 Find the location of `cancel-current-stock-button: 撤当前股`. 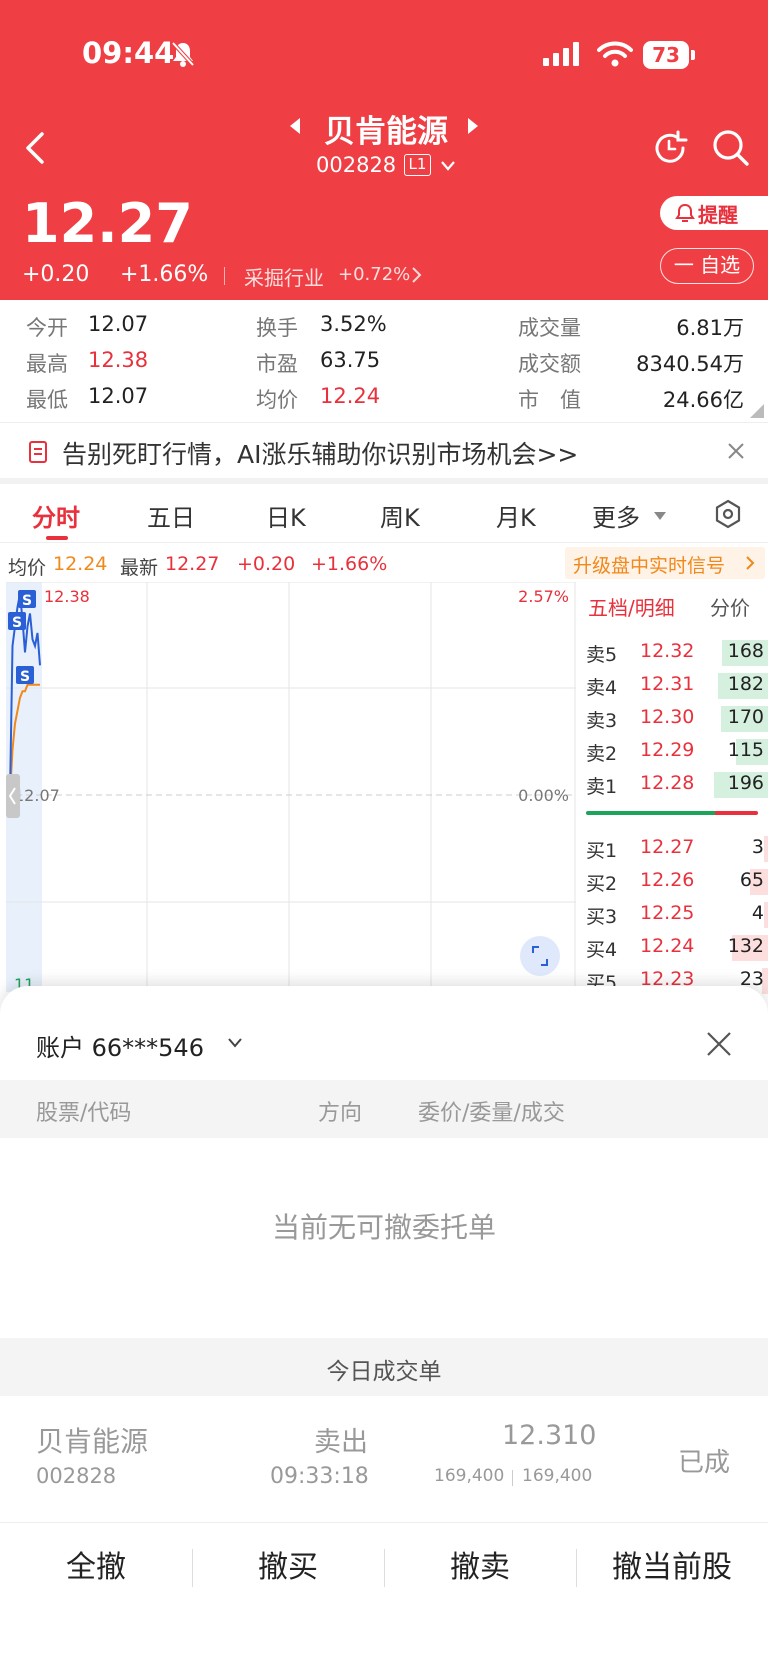

cancel-current-stock-button: 撤当前股 is located at coordinates (672, 1568).